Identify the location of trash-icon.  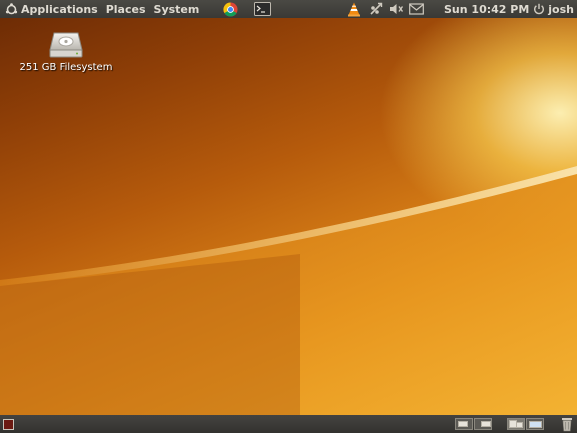
(567, 424).